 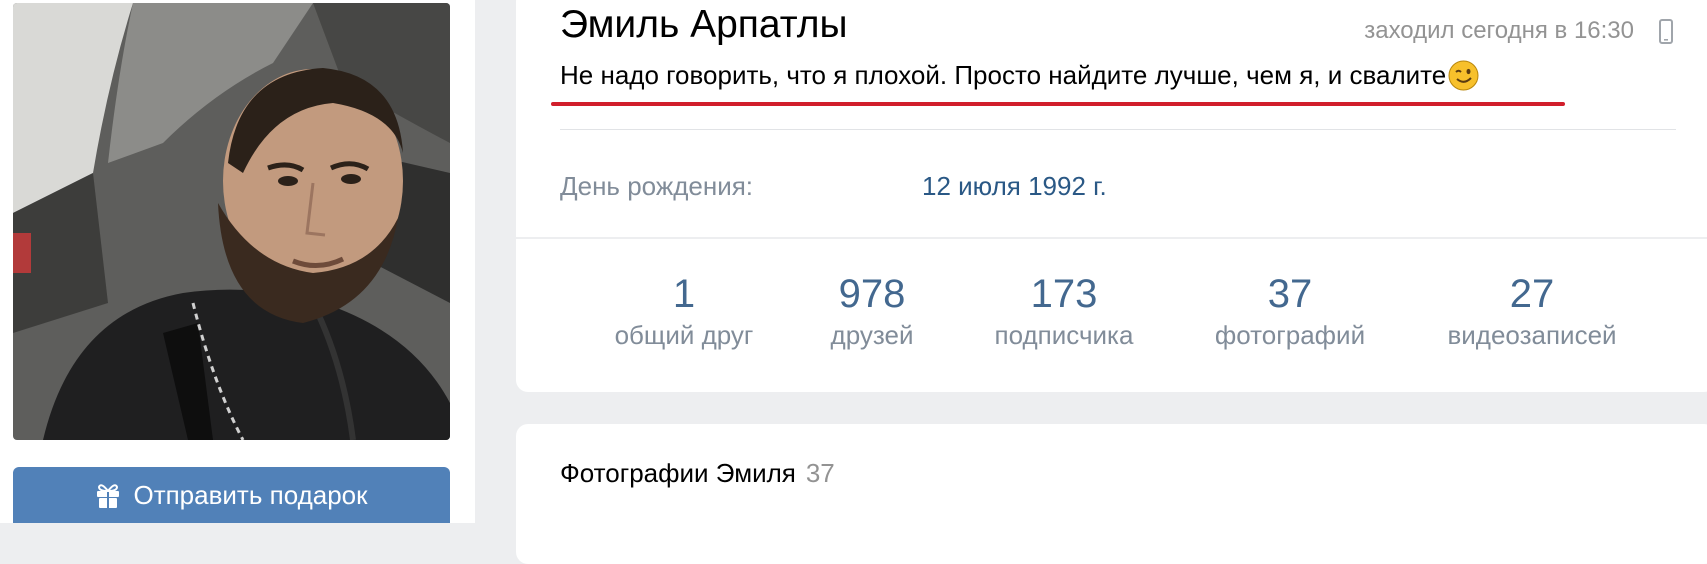 I want to click on profile-name: Эмиль Арпатлы, so click(x=704, y=24).